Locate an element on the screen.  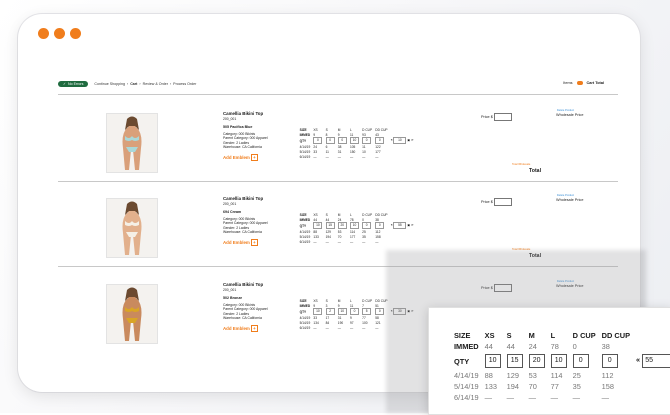
size-s: S is located at coordinates (509, 335).